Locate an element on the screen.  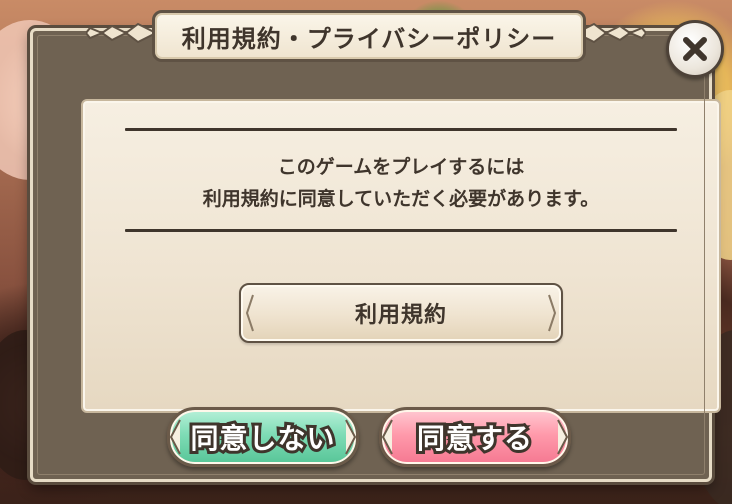
agree-button: 同意する is located at coordinates (475, 437).